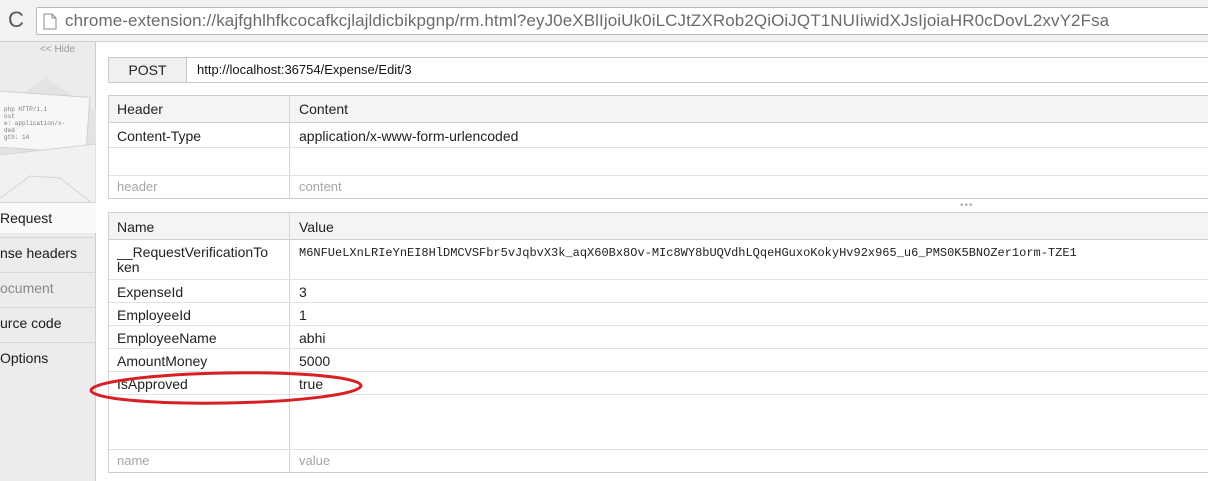 The width and height of the screenshot is (1208, 481). I want to click on hide-sidebar-link: << Hide, so click(57, 49).